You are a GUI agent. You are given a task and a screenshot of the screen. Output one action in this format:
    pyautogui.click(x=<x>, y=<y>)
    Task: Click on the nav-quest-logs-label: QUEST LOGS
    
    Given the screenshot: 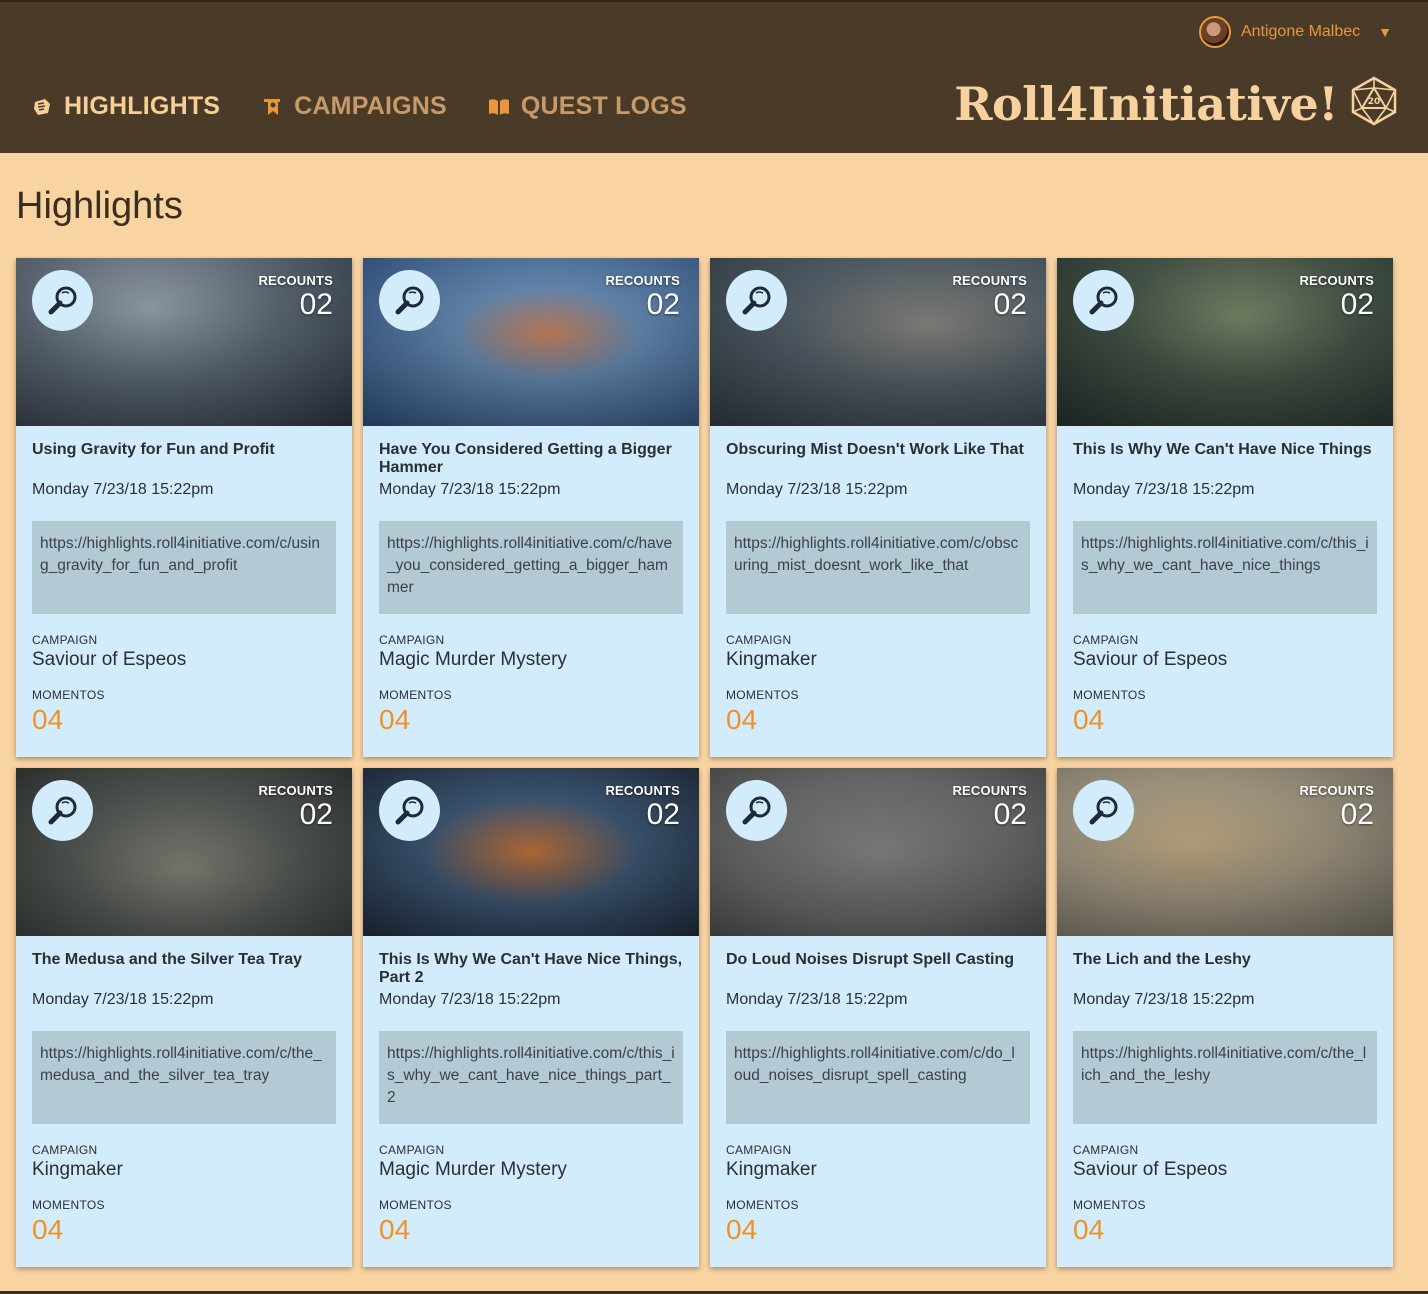 What is the action you would take?
    pyautogui.click(x=603, y=106)
    